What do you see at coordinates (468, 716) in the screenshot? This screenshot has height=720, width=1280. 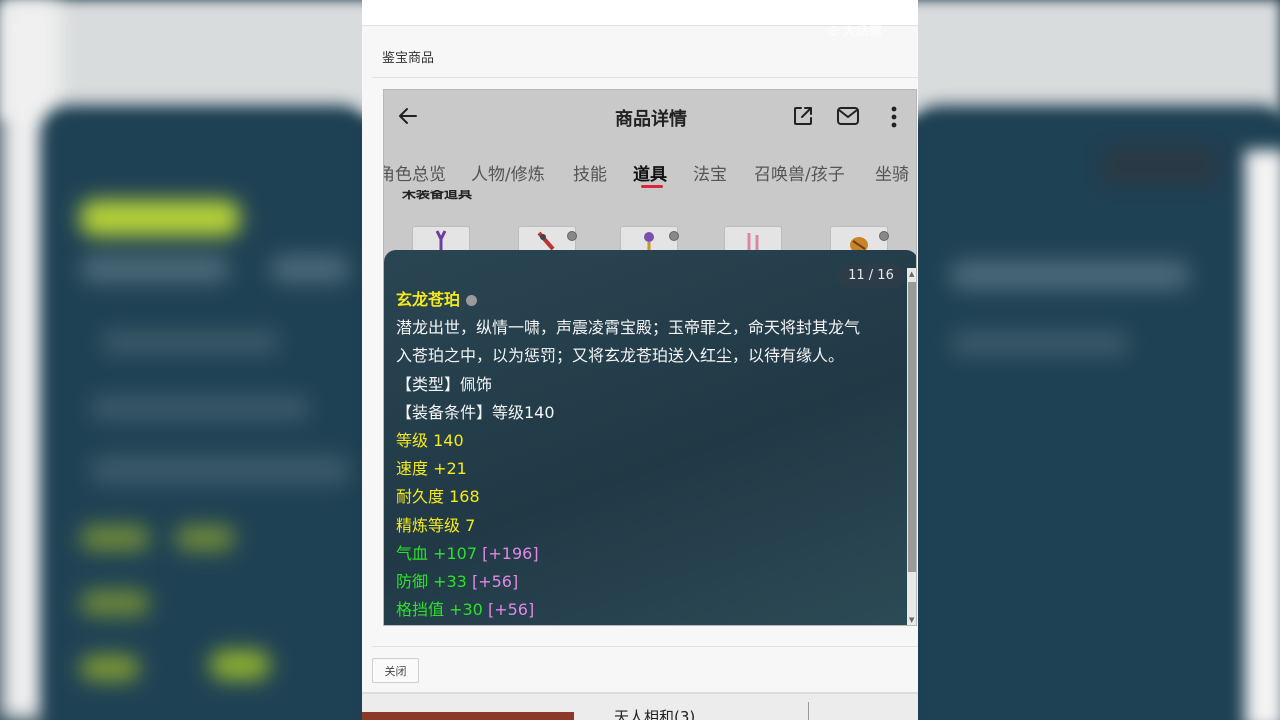 I see `bottom-thumbnail` at bounding box center [468, 716].